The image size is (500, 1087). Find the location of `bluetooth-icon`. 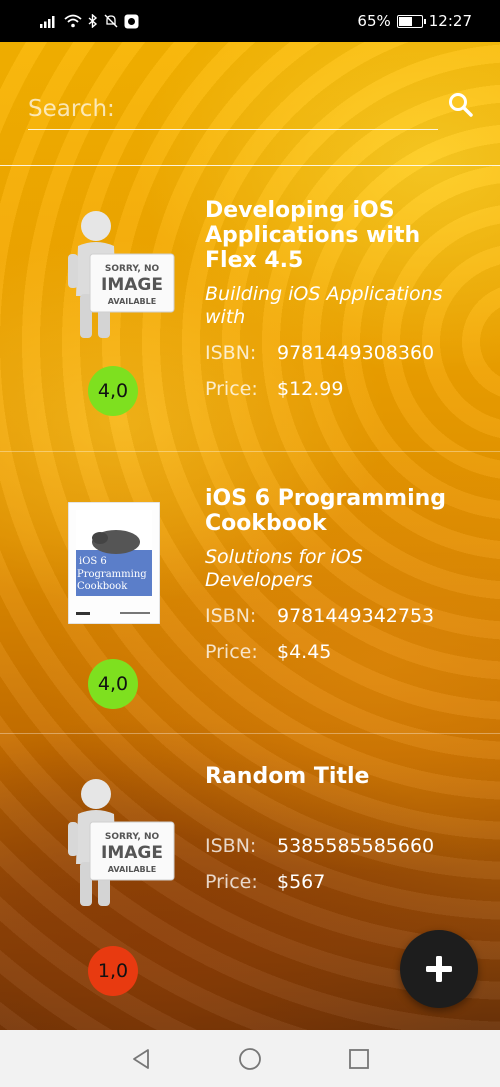

bluetooth-icon is located at coordinates (93, 21).